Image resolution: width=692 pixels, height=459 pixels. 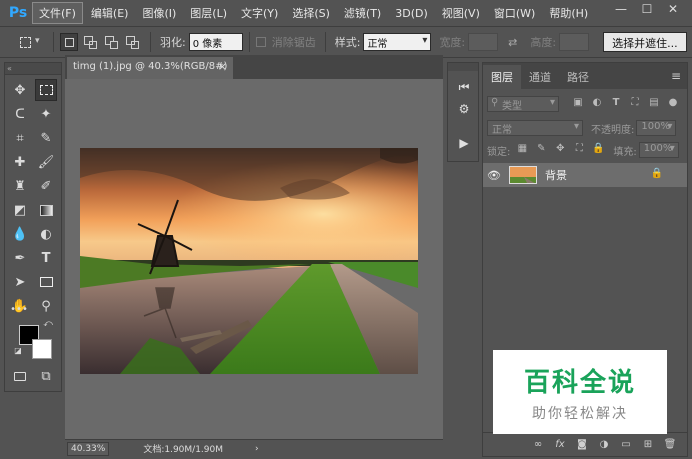 I want to click on maximize-button: ☐, so click(x=647, y=9).